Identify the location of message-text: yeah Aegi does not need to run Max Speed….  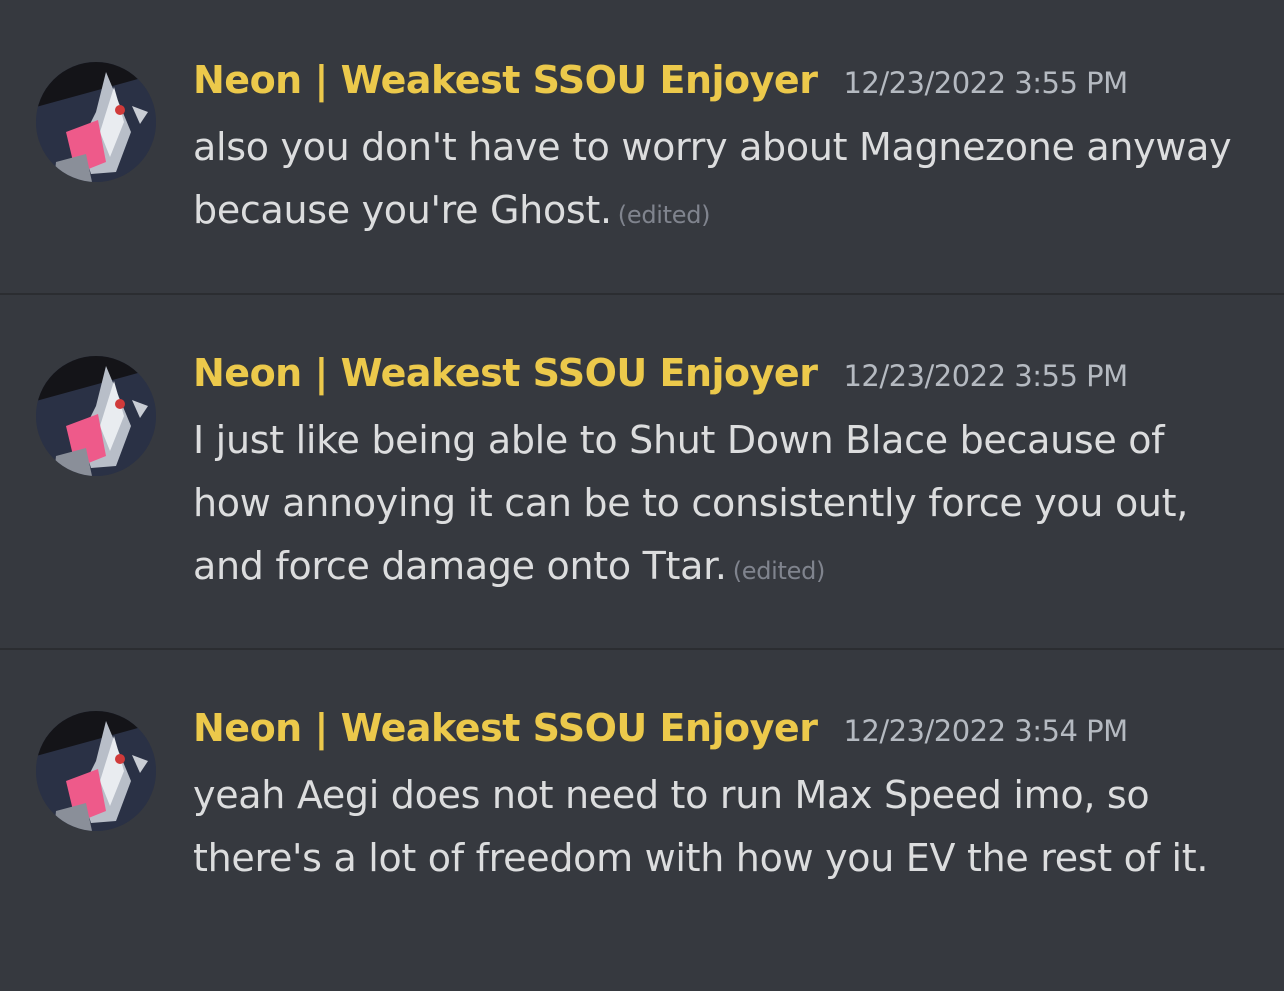
(723, 827).